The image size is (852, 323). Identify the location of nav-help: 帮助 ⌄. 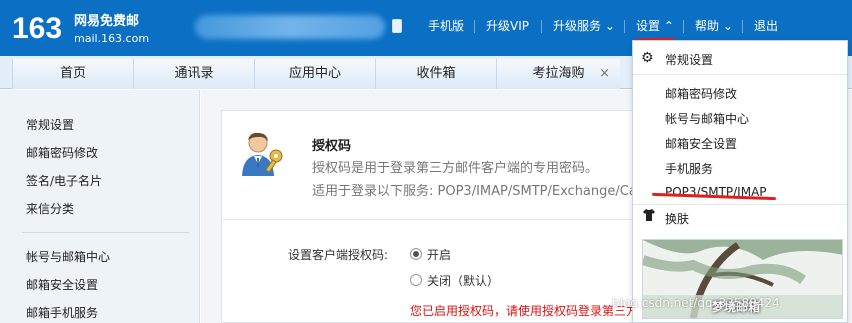
(714, 26).